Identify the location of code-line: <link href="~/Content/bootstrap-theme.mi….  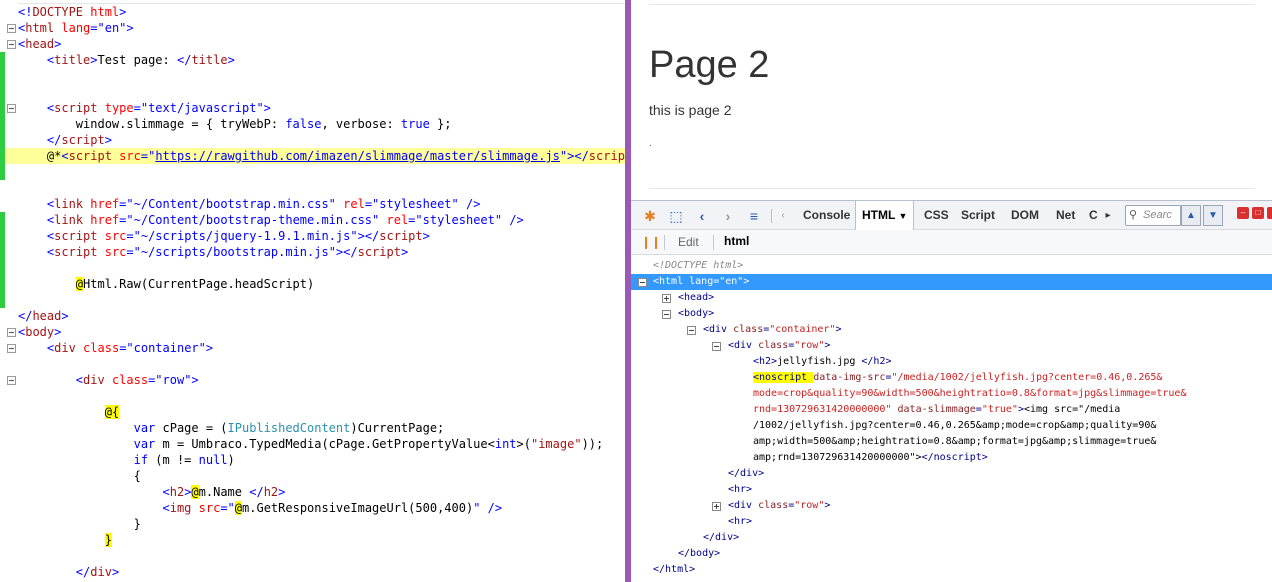
(312, 220).